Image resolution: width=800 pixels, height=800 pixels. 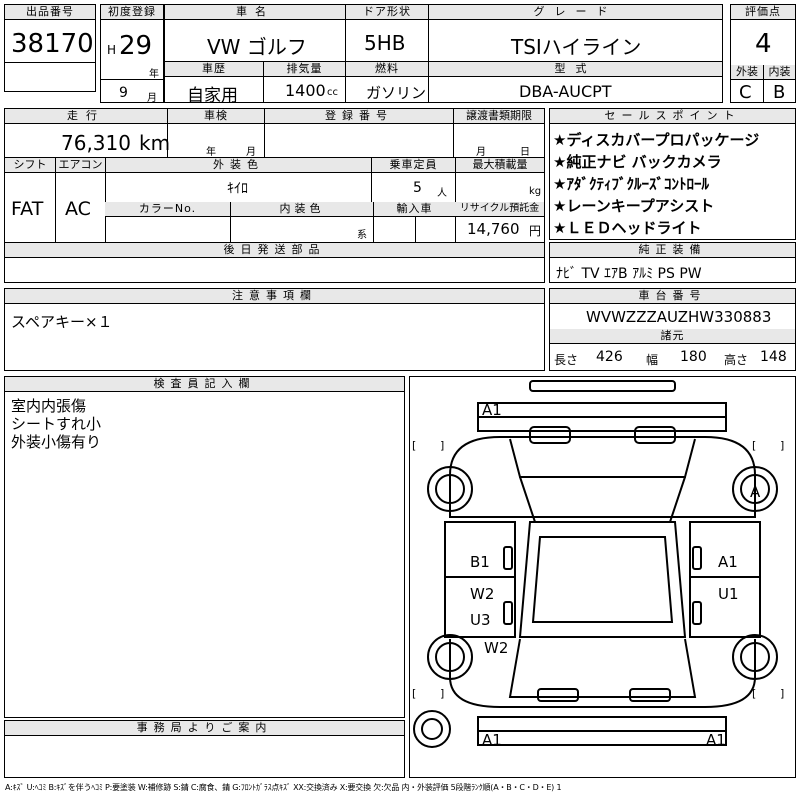 I want to click on inspection-label: 車検, so click(x=216, y=116).